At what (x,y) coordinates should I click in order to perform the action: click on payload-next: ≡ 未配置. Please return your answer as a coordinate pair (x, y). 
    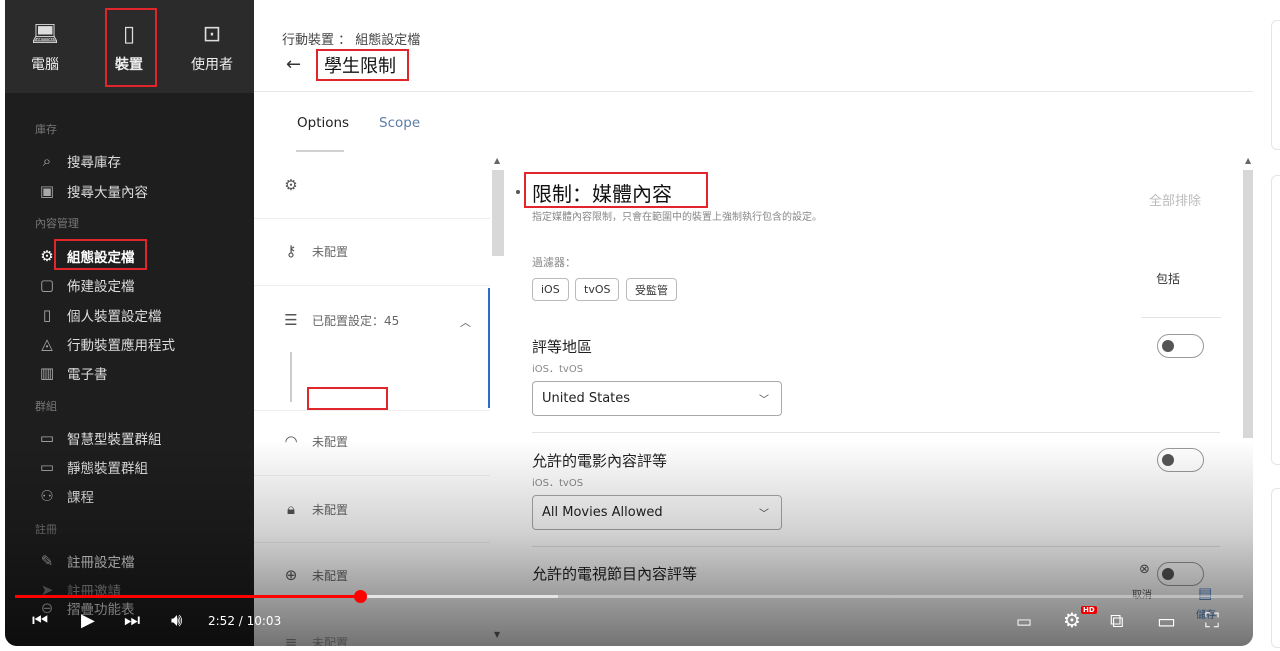
    Looking at the image, I should click on (314, 639).